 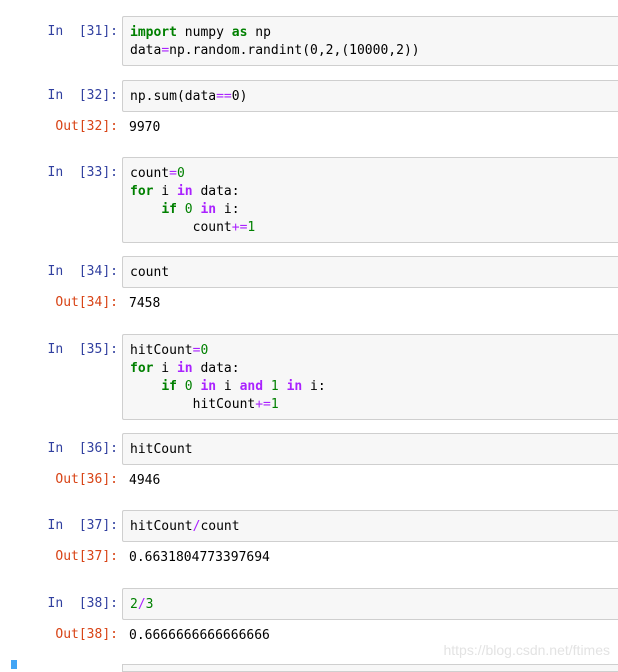 I want to click on code-line: hitCount, so click(x=374, y=450).